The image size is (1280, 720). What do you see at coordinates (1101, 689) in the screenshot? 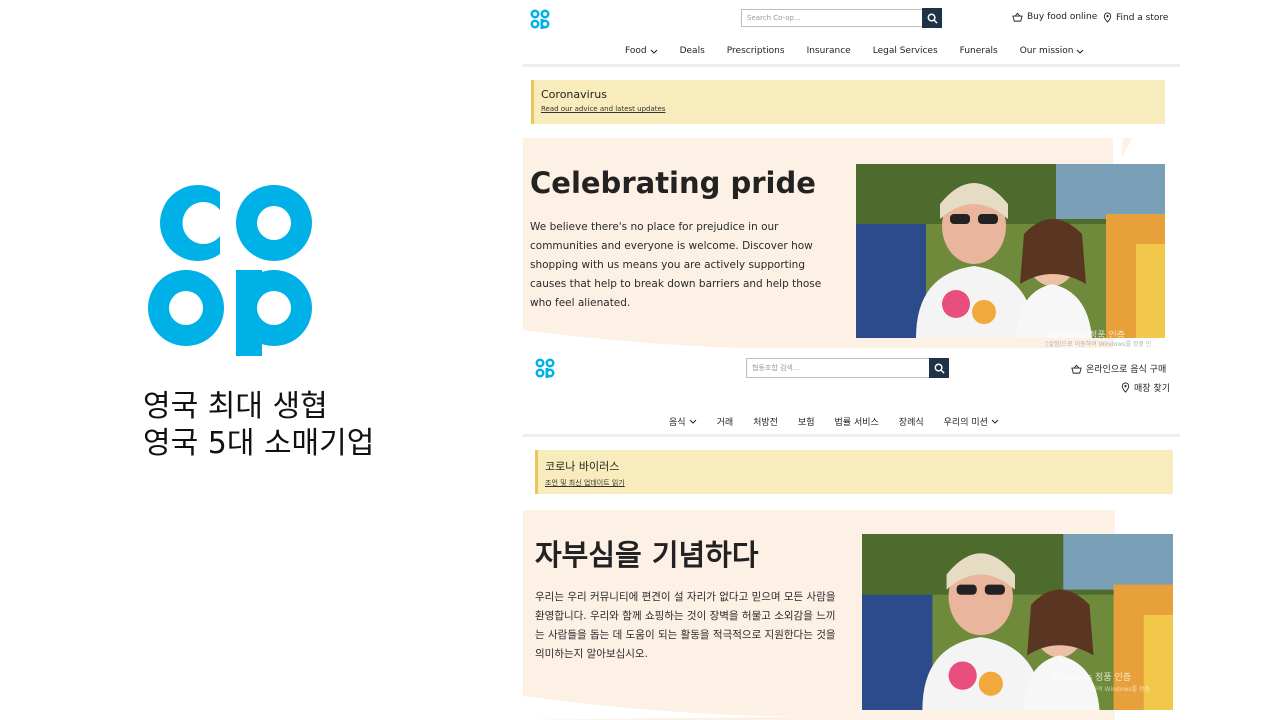
I see `windows-watermark-sub-ko: [설정]으로 이동하여 Windows를 정품` at bounding box center [1101, 689].